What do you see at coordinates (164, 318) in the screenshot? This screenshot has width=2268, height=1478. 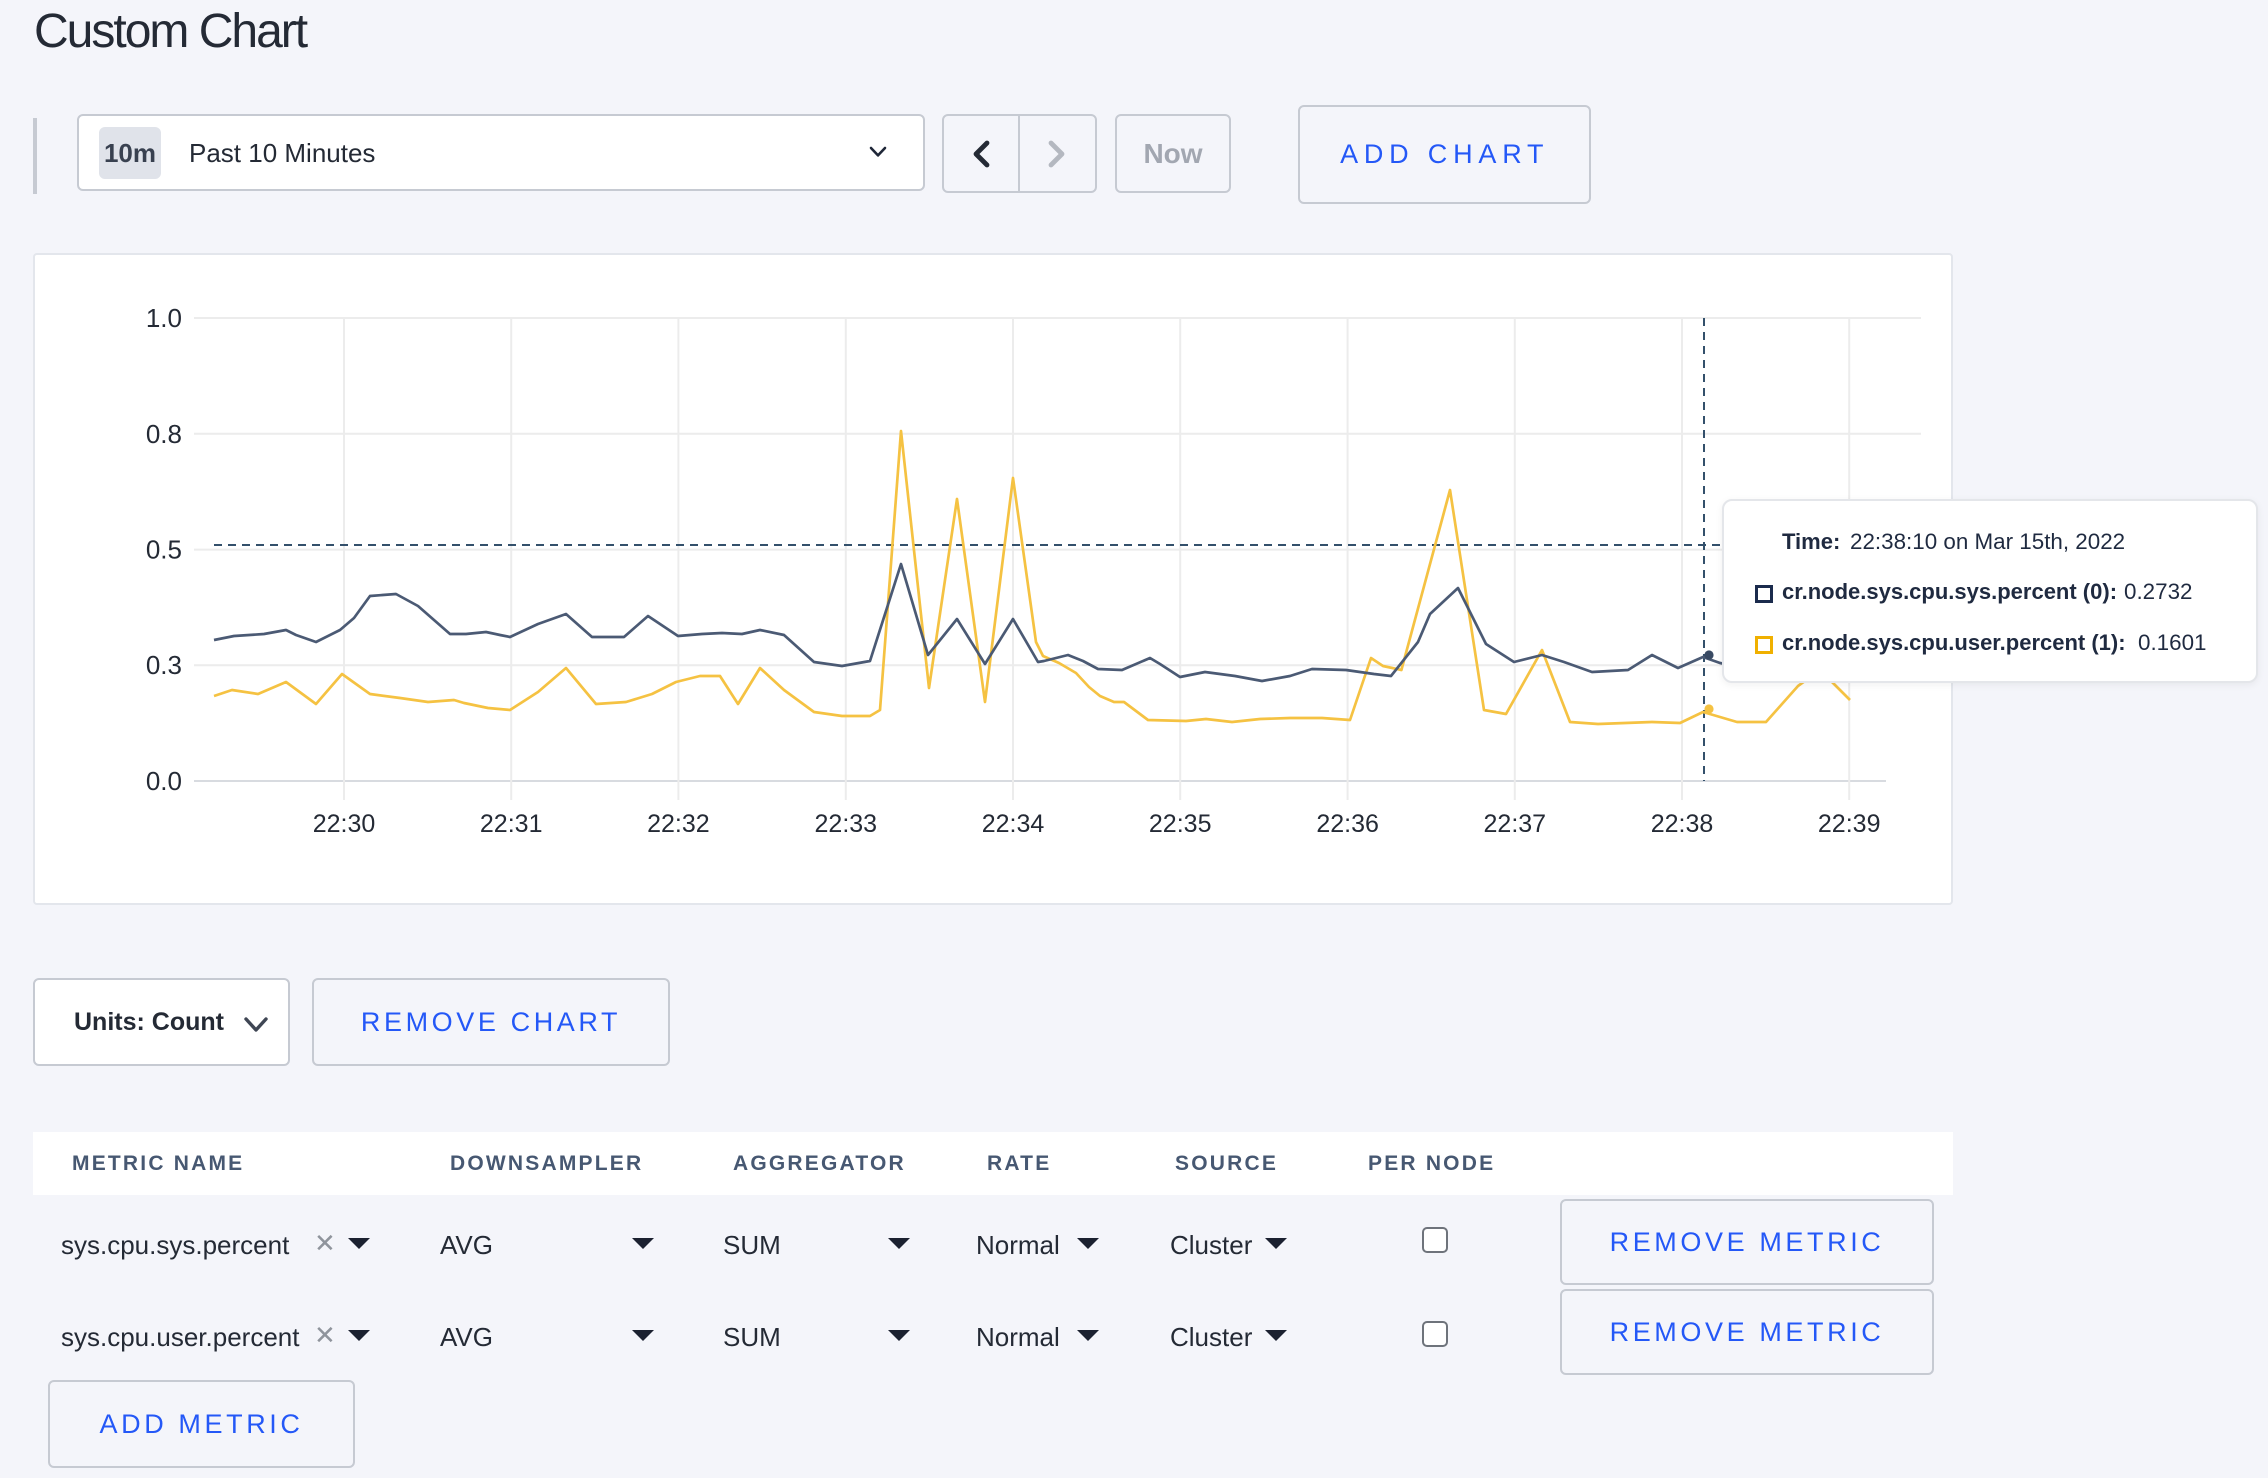 I see `svg-text: 1.0` at bounding box center [164, 318].